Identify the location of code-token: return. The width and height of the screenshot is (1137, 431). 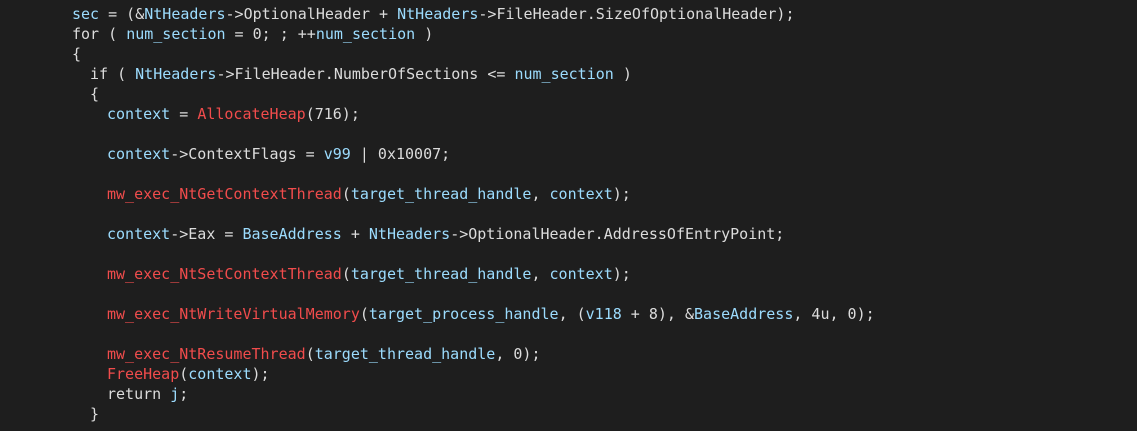
(139, 394).